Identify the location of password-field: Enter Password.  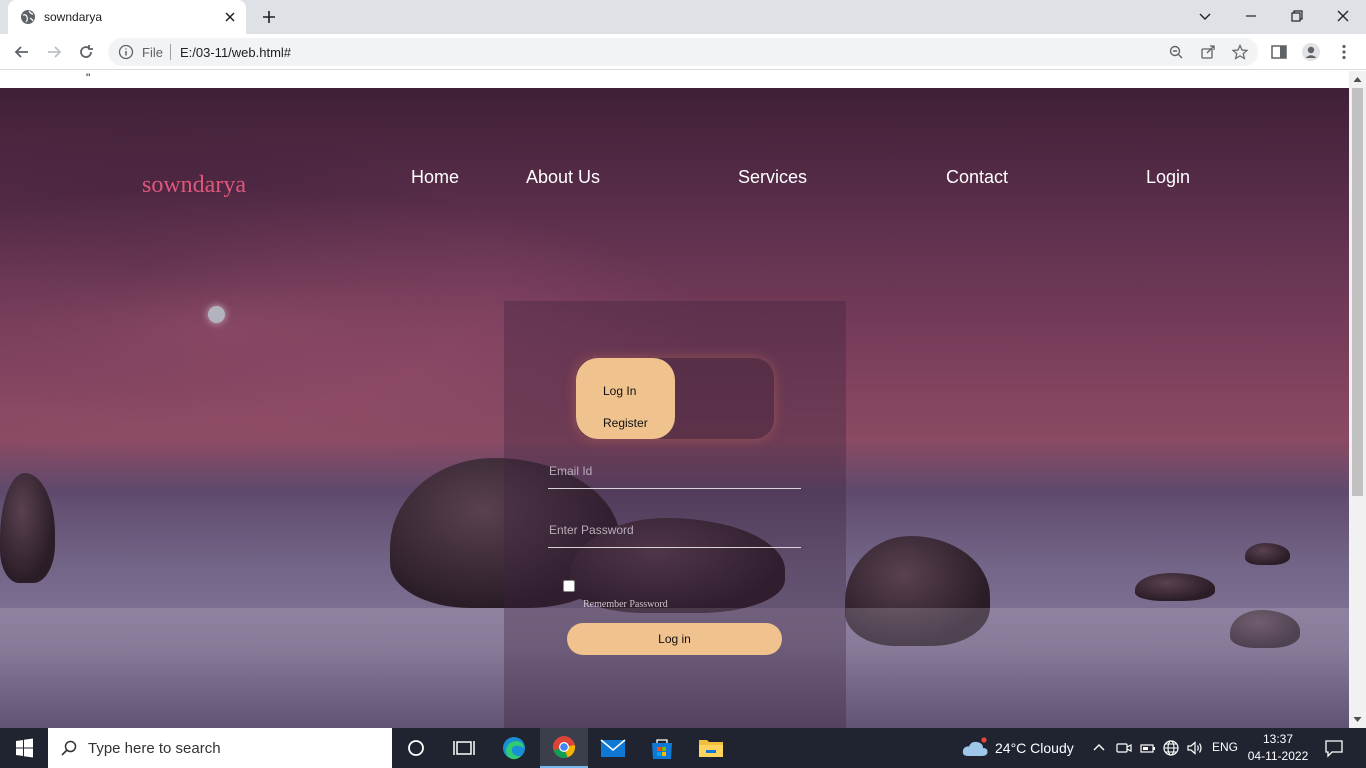
(674, 533).